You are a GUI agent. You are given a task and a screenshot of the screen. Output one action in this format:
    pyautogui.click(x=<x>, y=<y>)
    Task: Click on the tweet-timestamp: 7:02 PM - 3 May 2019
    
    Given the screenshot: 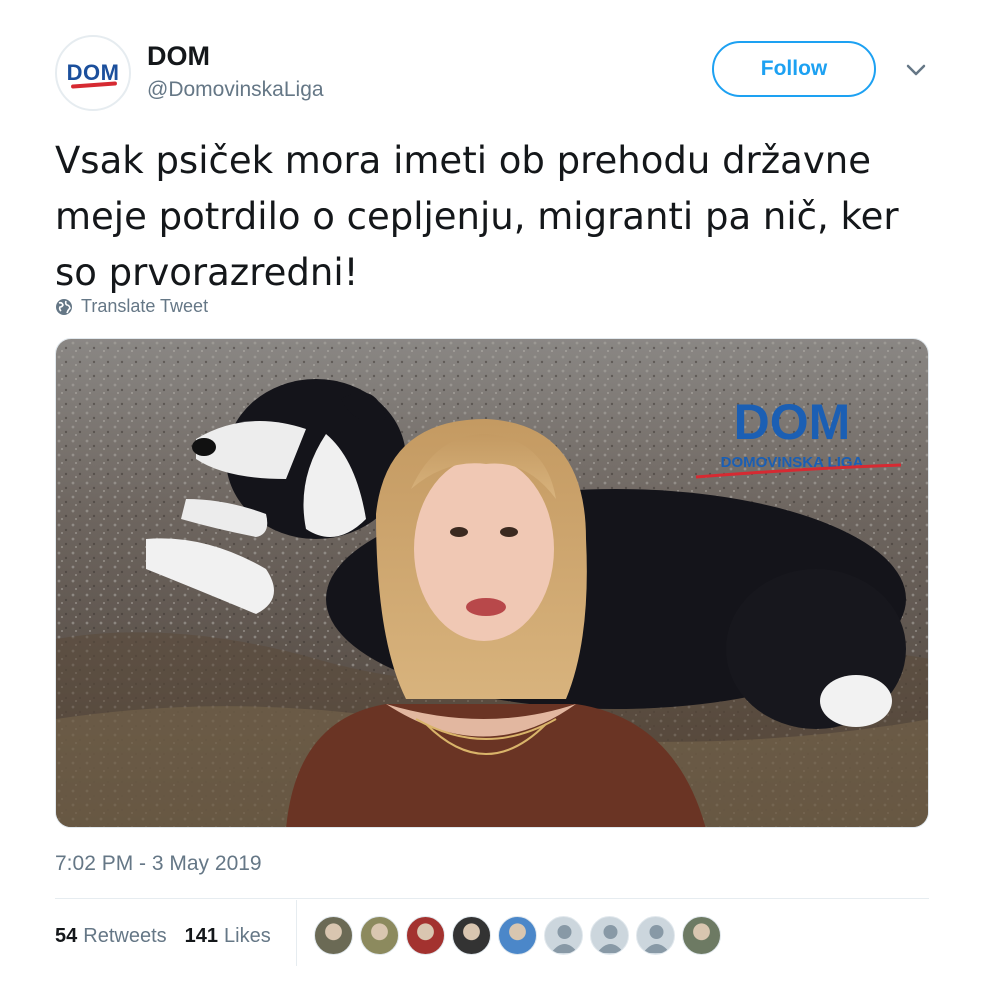 What is the action you would take?
    pyautogui.click(x=158, y=864)
    